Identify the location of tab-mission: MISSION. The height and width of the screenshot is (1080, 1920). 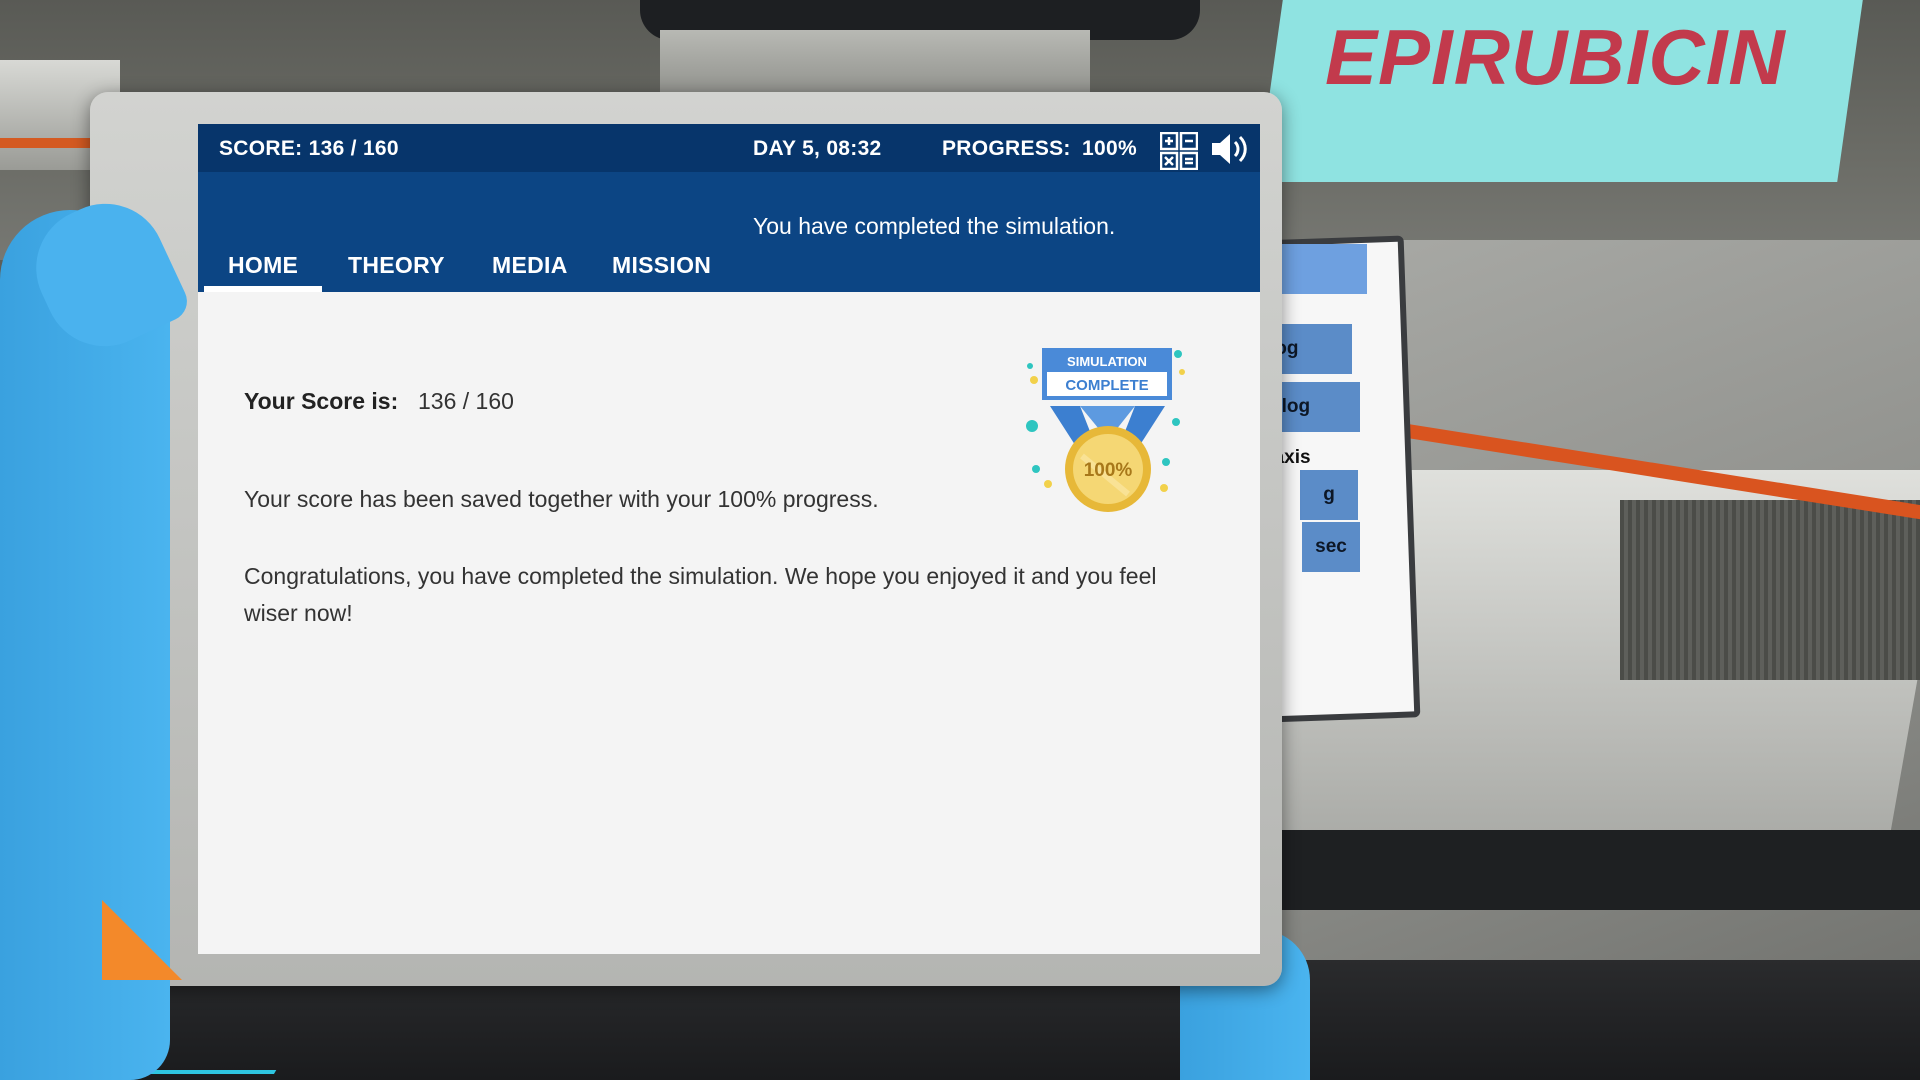
(661, 265).